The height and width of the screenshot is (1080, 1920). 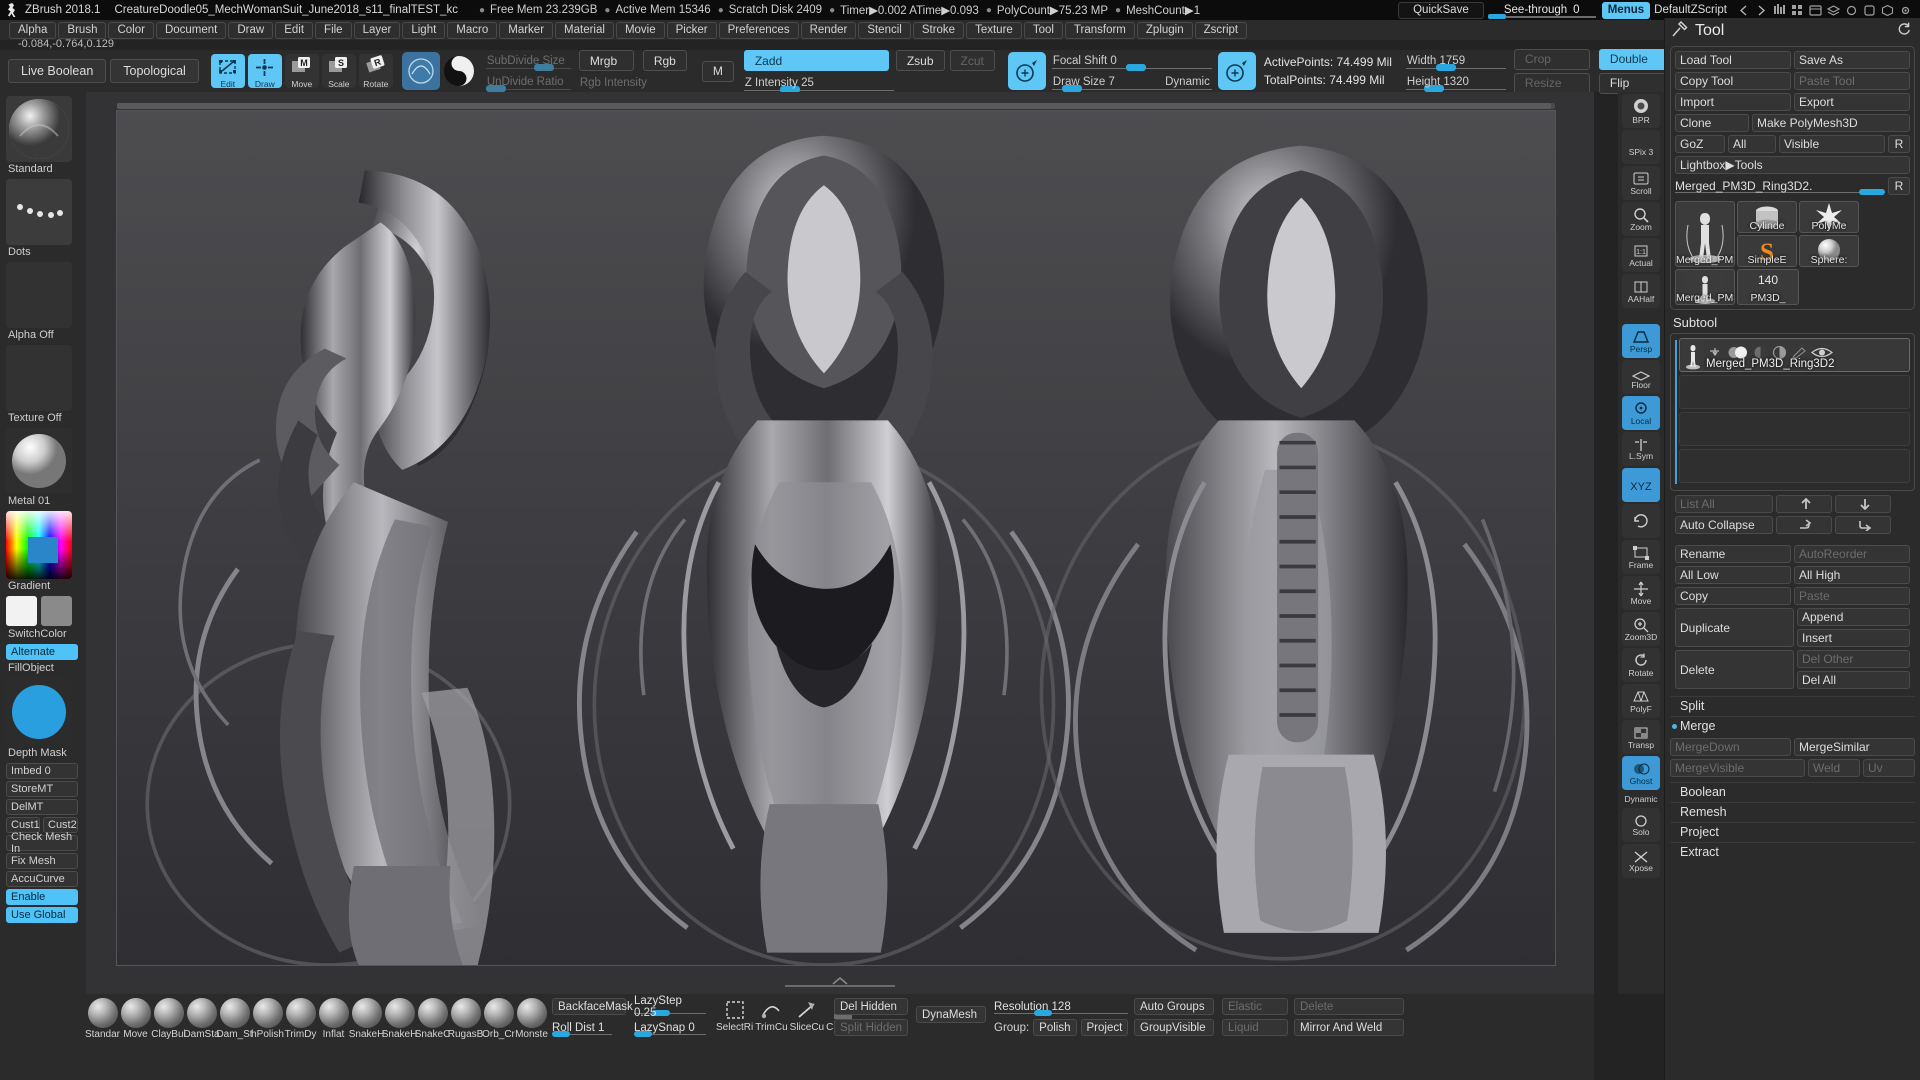 I want to click on current-tool-slider: Merged_PM3D_Ring3D2., so click(x=1780, y=186).